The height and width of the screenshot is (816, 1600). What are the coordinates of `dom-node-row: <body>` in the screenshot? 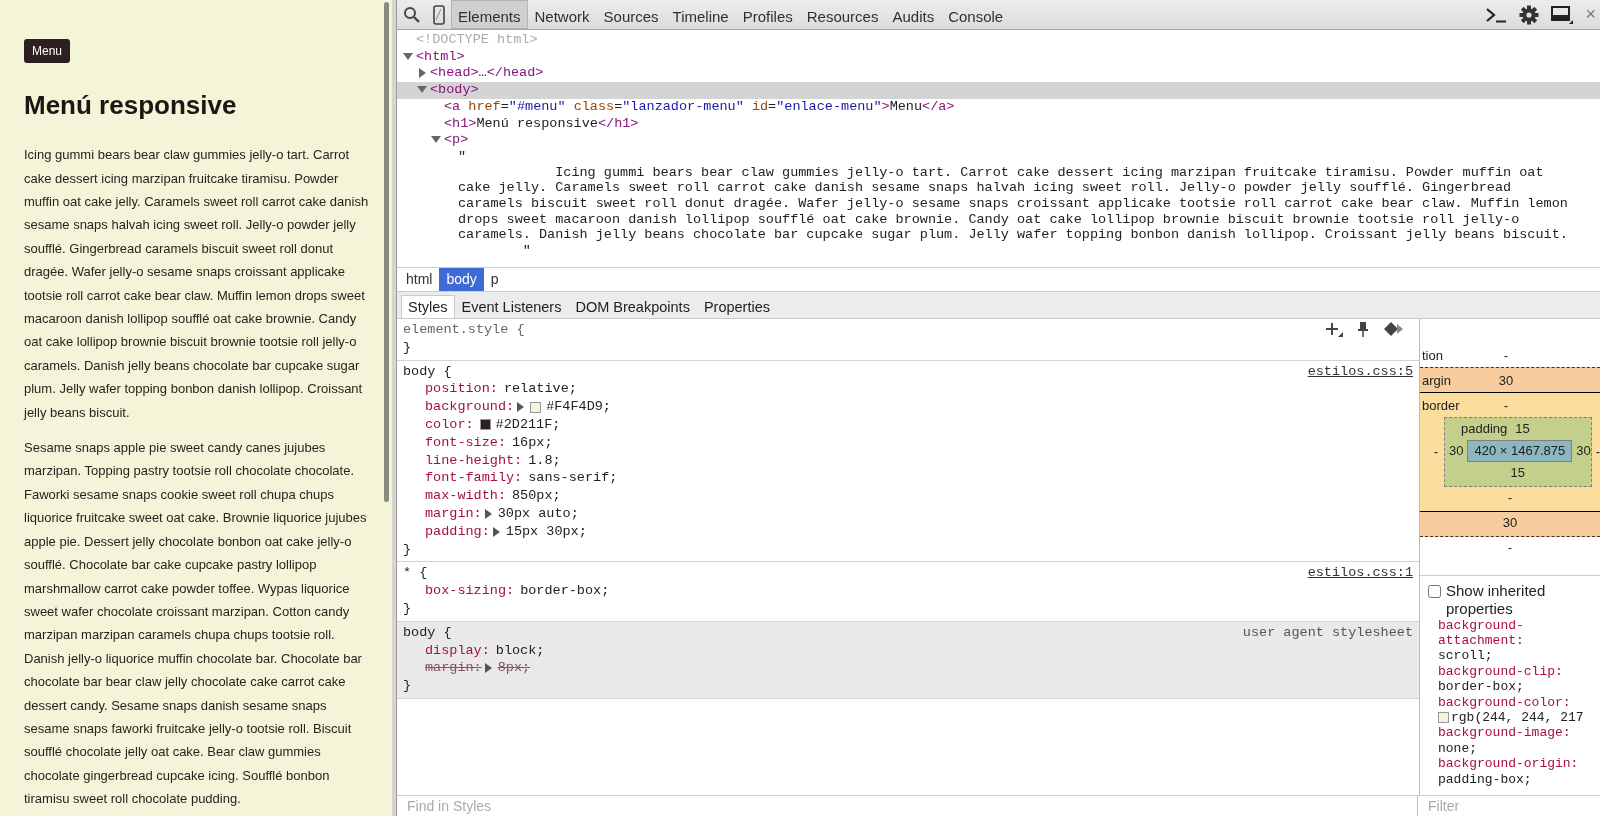 It's located at (998, 90).